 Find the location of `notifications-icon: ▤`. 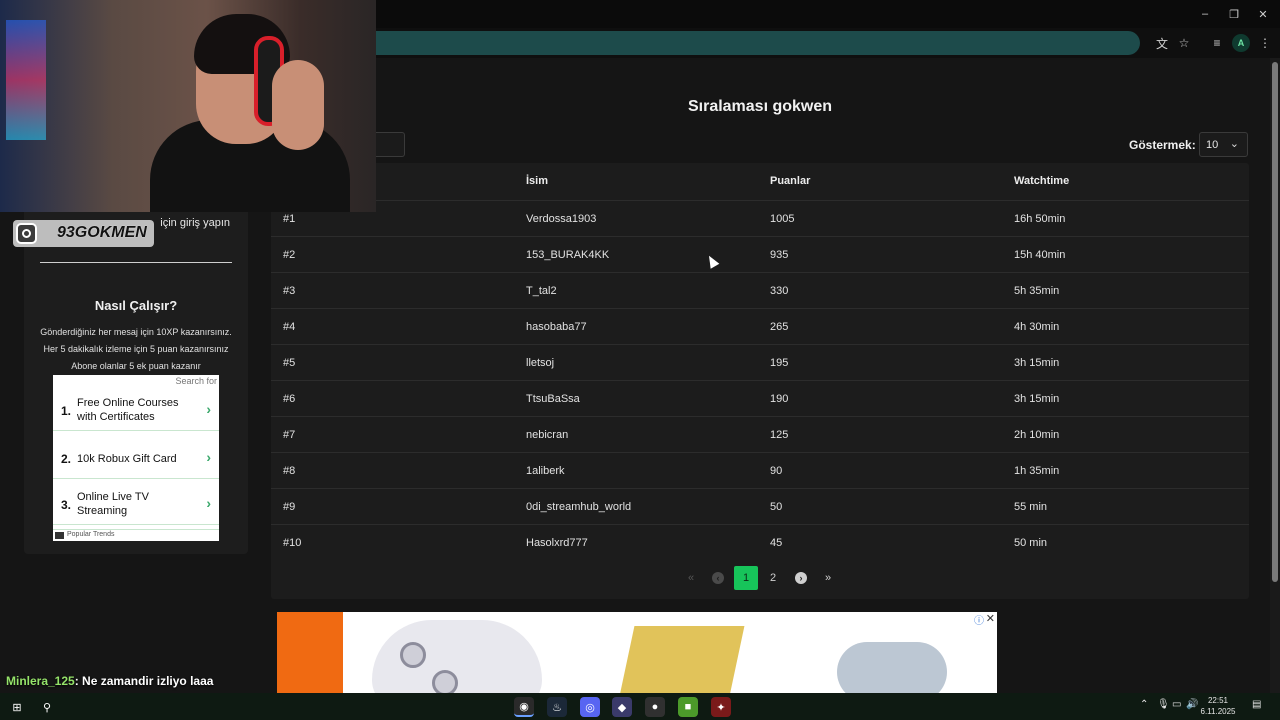

notifications-icon: ▤ is located at coordinates (1256, 704).